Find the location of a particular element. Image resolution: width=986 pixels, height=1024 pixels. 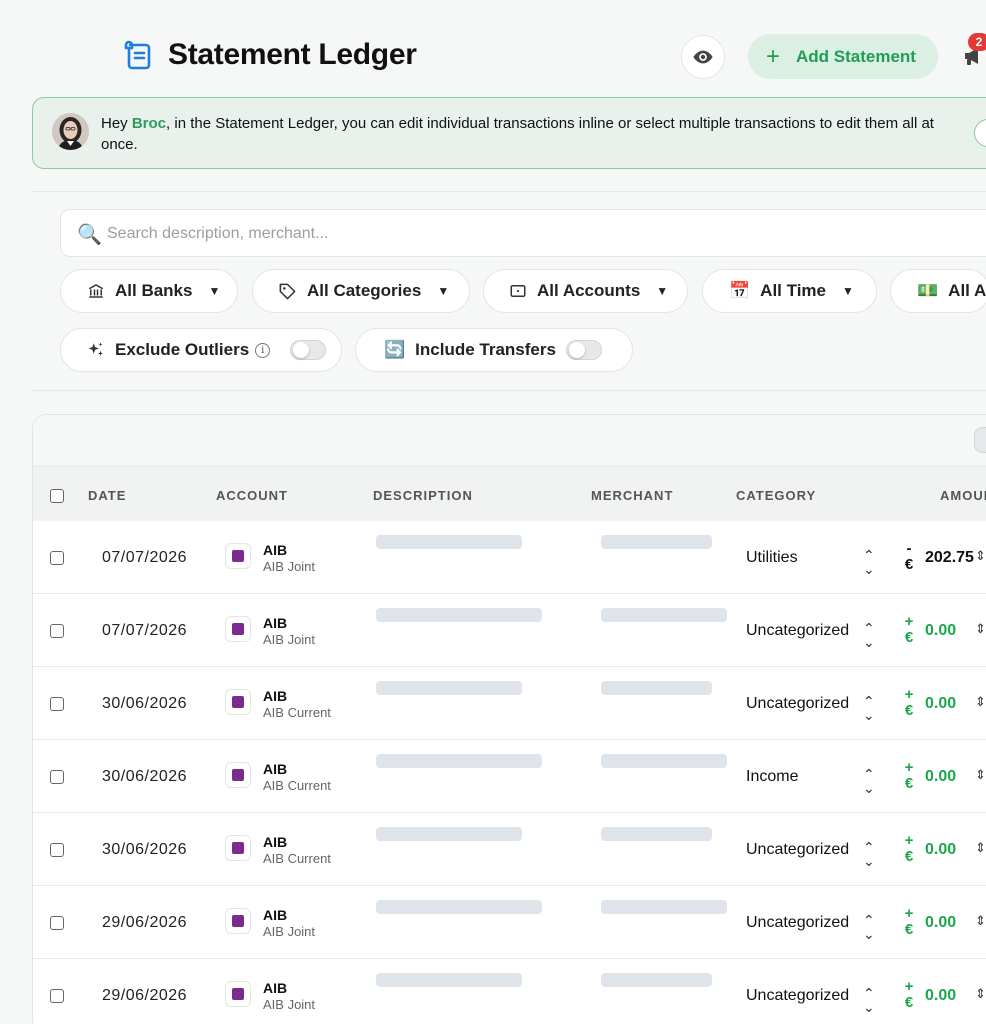

visibility-toggle-button is located at coordinates (703, 57).